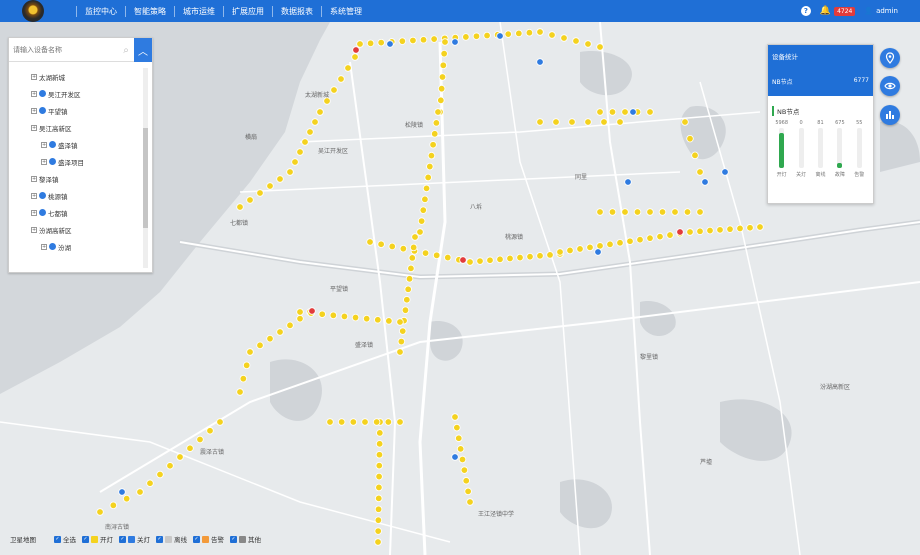 Image resolution: width=920 pixels, height=555 pixels. What do you see at coordinates (145, 168) in the screenshot?
I see `tree-scrollbar` at bounding box center [145, 168].